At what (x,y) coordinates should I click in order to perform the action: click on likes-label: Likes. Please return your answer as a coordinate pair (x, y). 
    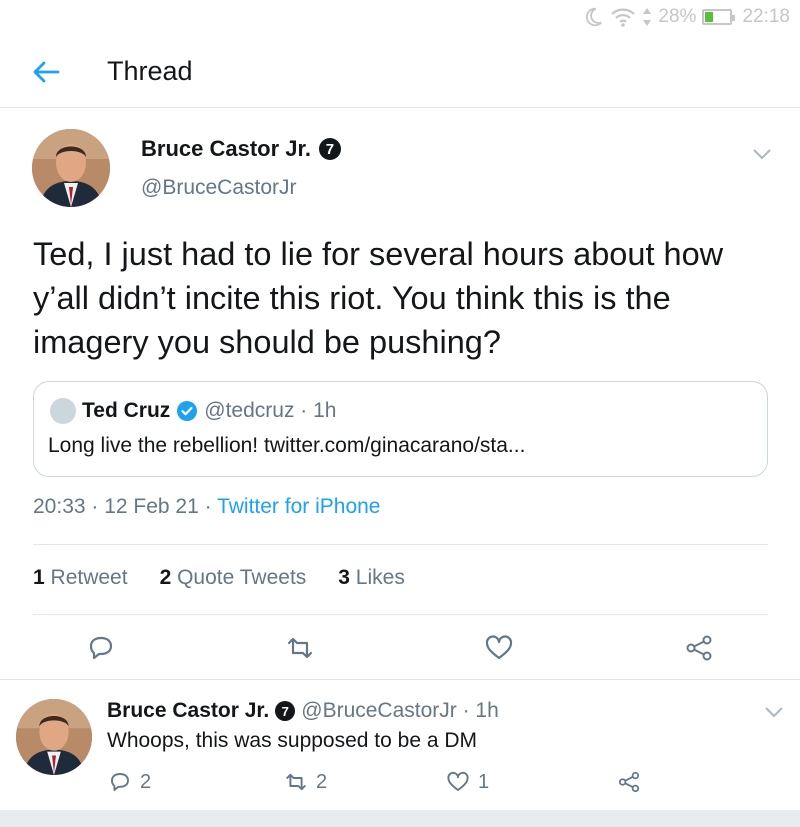
    Looking at the image, I should click on (377, 577).